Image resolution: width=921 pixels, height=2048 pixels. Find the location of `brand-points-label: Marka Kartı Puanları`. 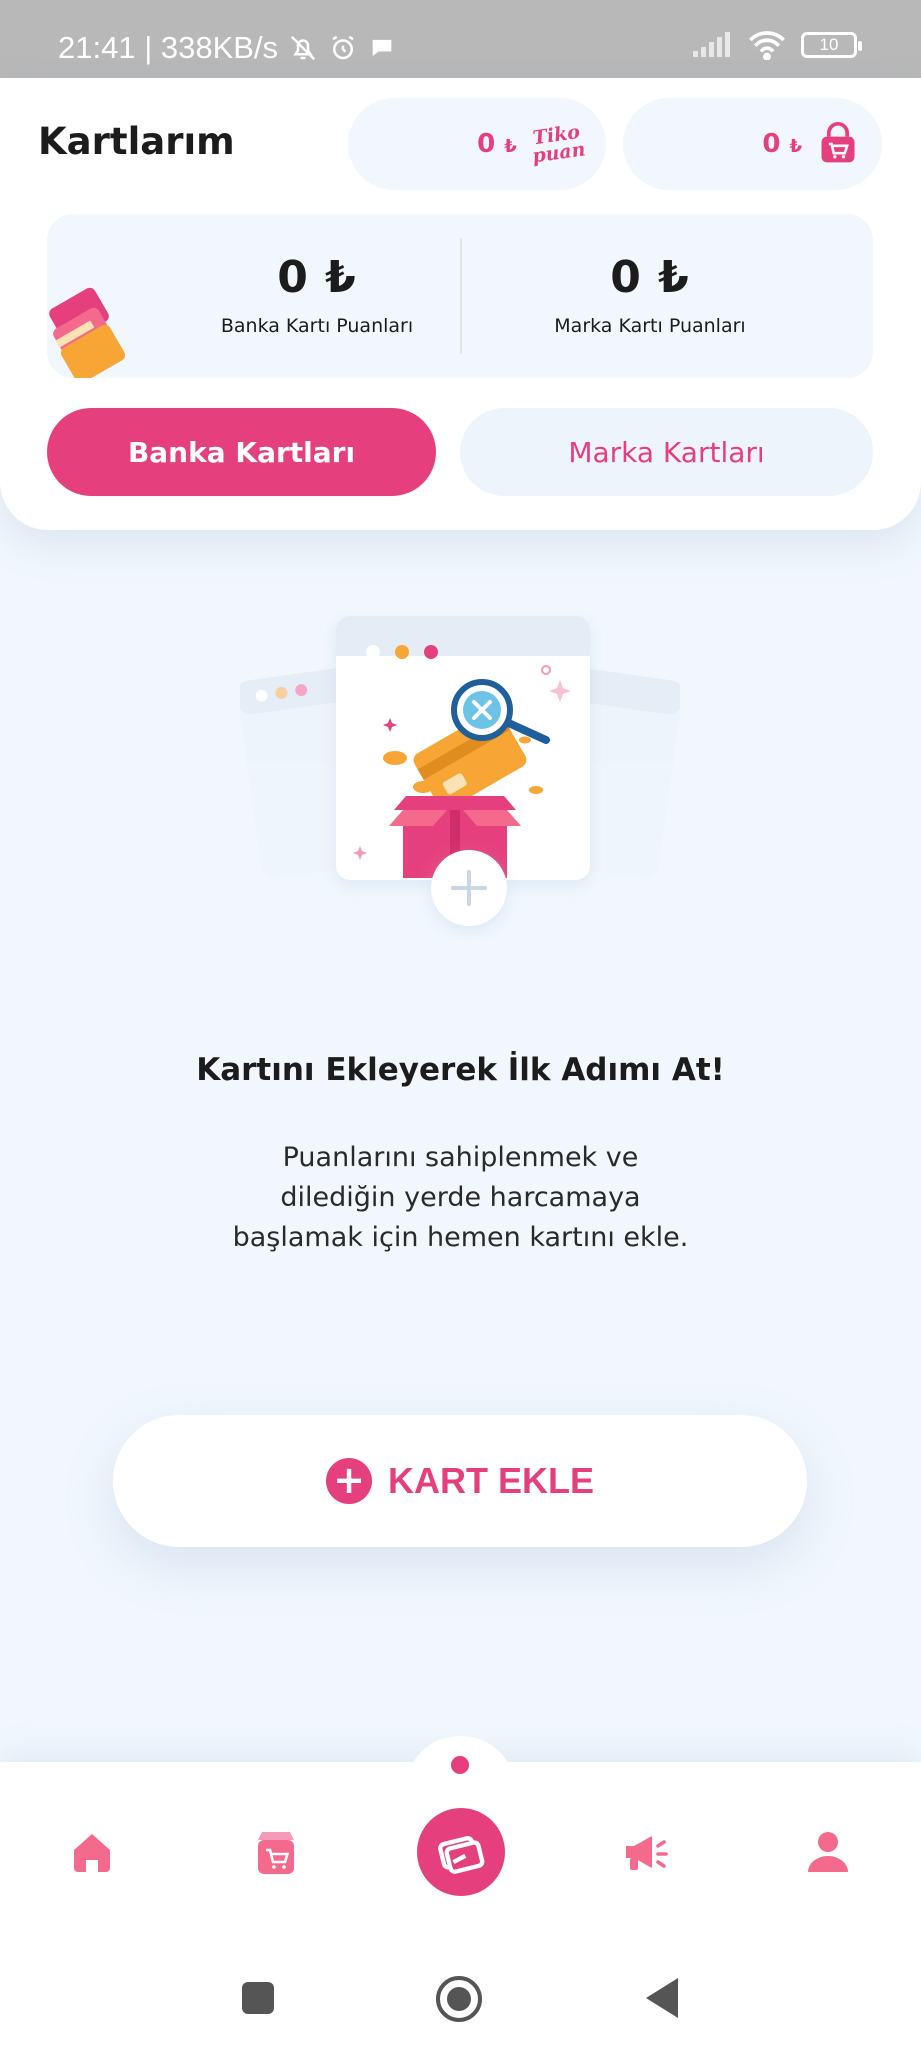

brand-points-label: Marka Kartı Puanları is located at coordinates (650, 326).